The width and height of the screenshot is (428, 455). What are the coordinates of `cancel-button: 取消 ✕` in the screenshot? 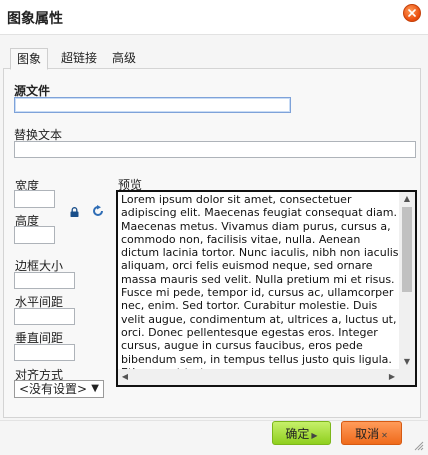 It's located at (371, 433).